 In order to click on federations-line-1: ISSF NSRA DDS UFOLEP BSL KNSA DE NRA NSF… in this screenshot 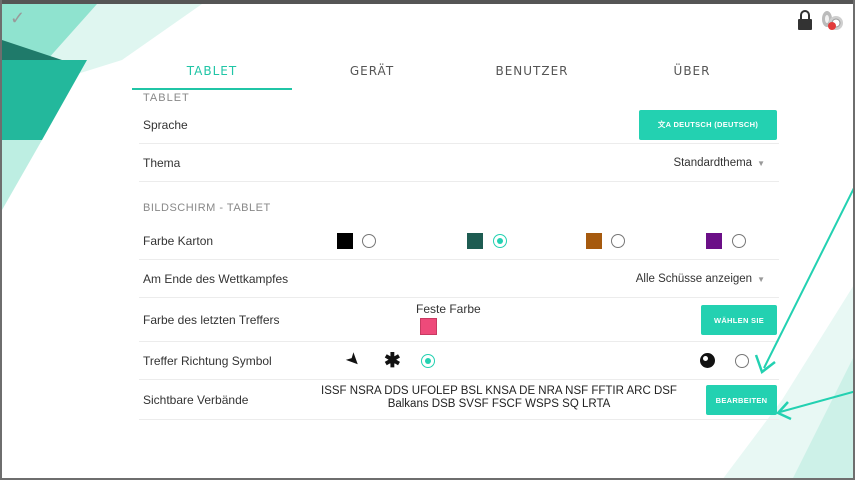, I will do `click(499, 391)`.